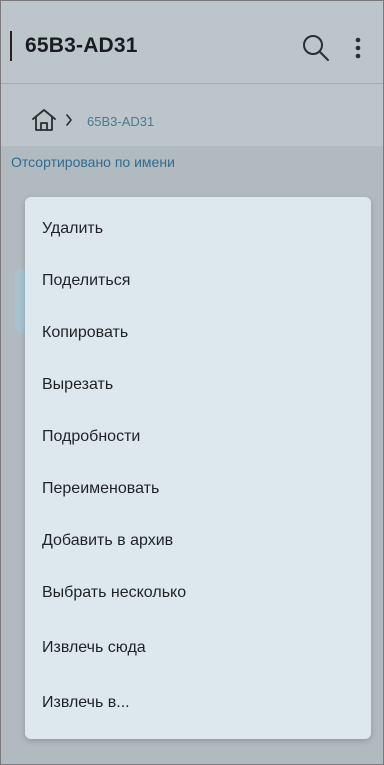 The image size is (384, 765). I want to click on home-icon, so click(44, 120).